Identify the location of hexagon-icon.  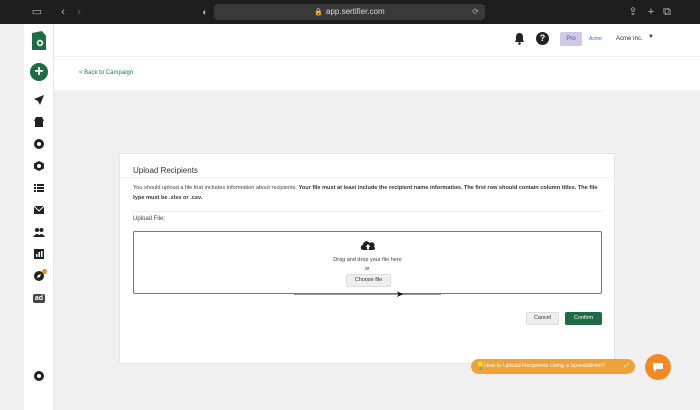
(39, 166).